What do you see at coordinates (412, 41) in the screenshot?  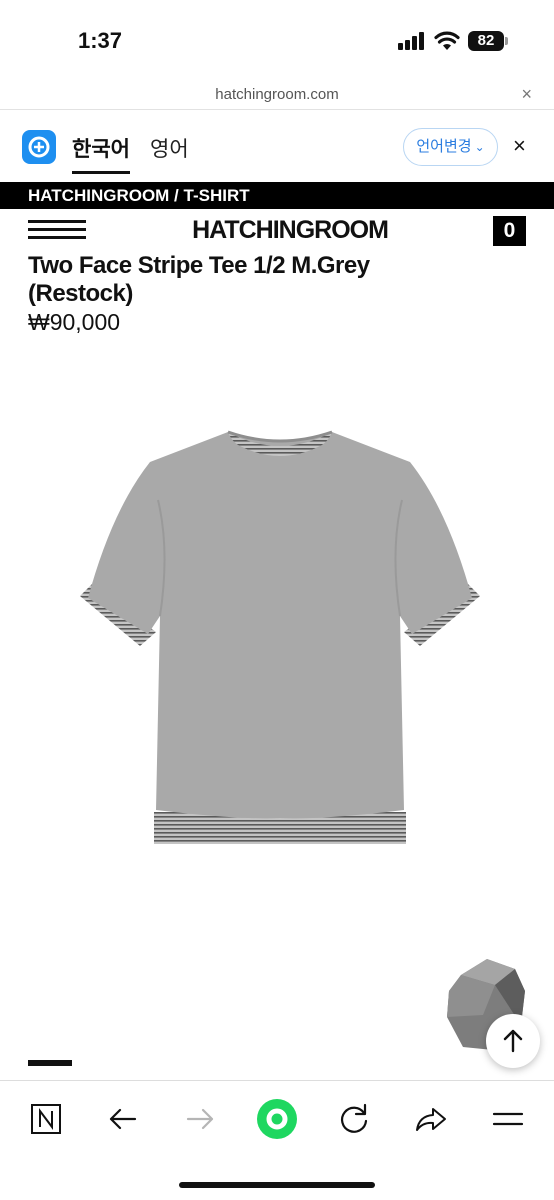 I see `cellular-signal-icon` at bounding box center [412, 41].